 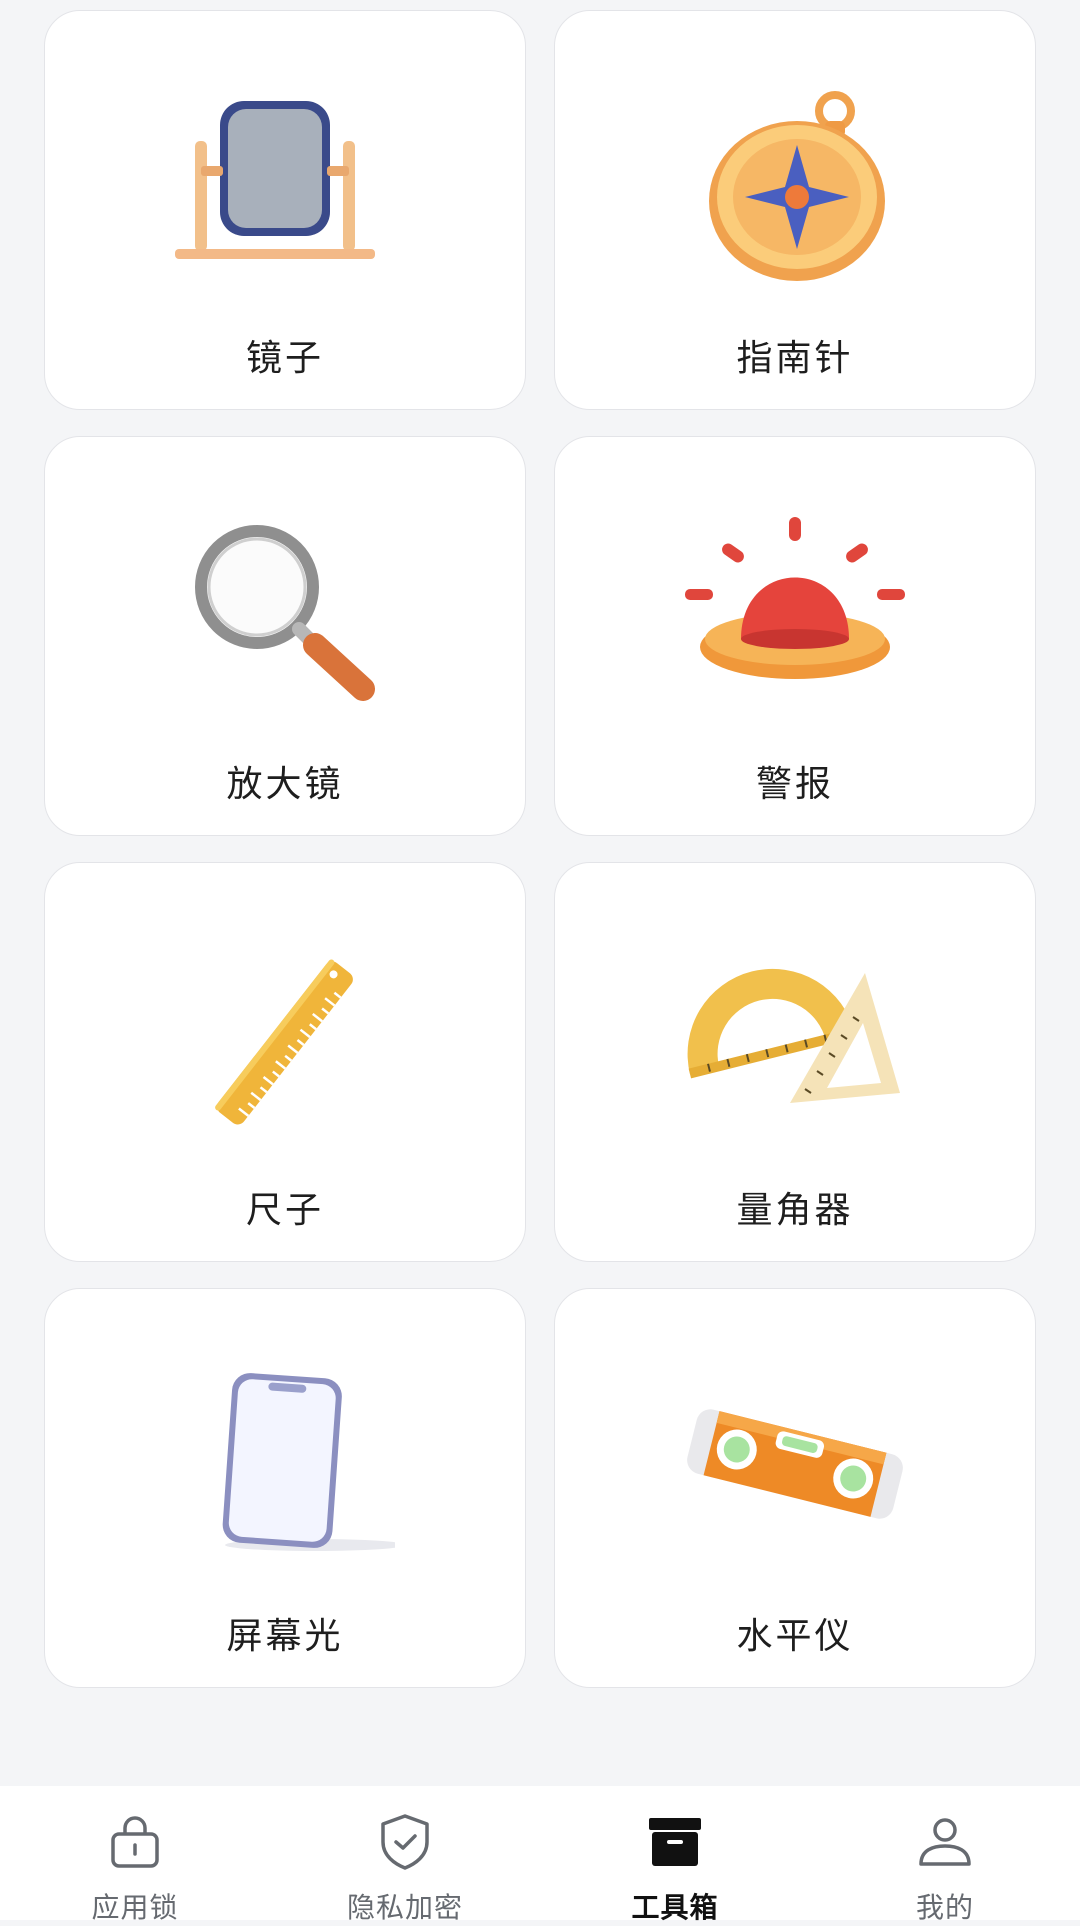 What do you see at coordinates (795, 1464) in the screenshot?
I see `spirit-level-icon` at bounding box center [795, 1464].